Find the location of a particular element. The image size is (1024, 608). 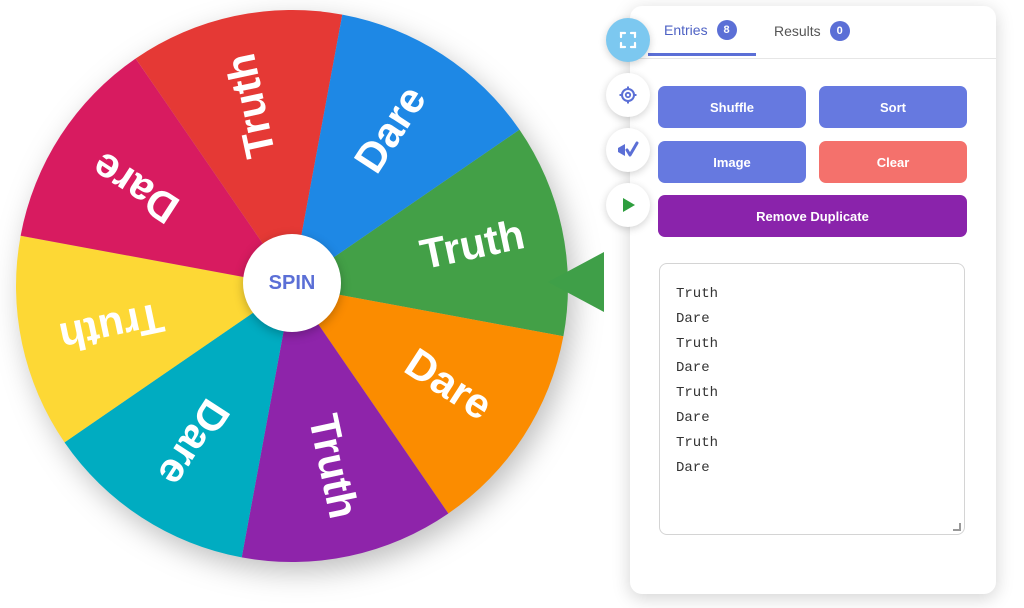

settings-icon is located at coordinates (628, 95).